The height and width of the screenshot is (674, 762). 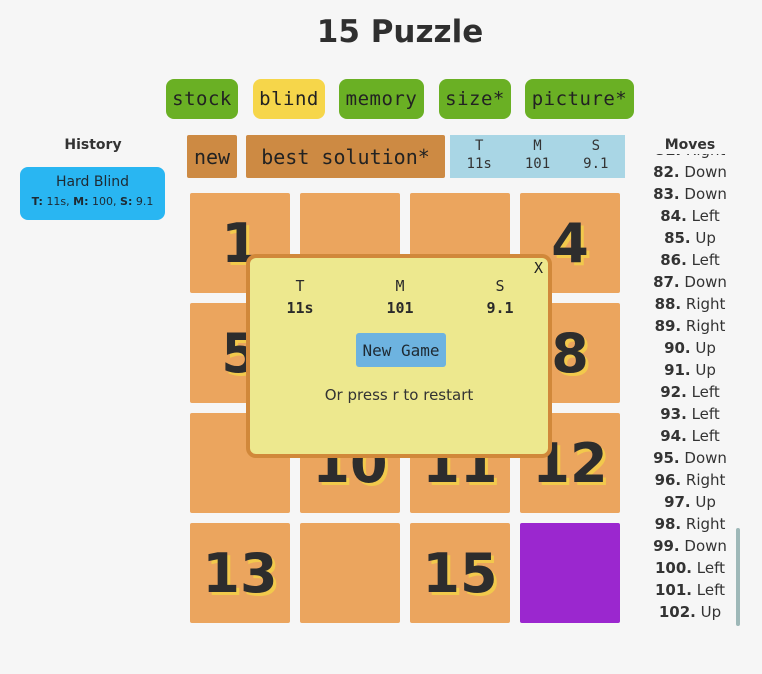 I want to click on move-item: 81. Right, so click(x=690, y=157).